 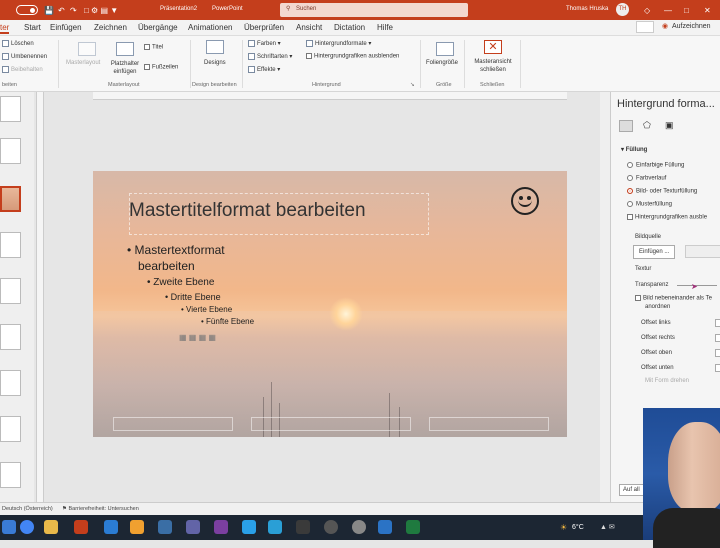 What do you see at coordinates (158, 27) in the screenshot?
I see `tab-uebergaenge: Übergänge` at bounding box center [158, 27].